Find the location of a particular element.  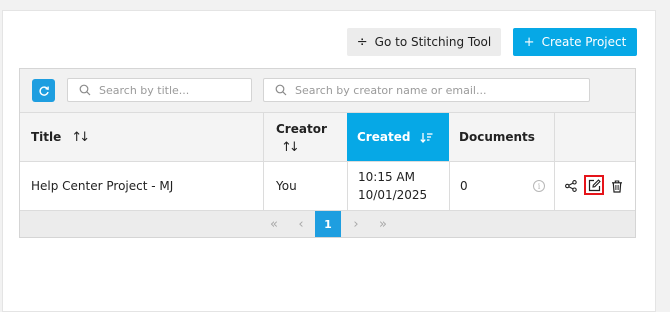

page-button-current: 1 is located at coordinates (328, 224).